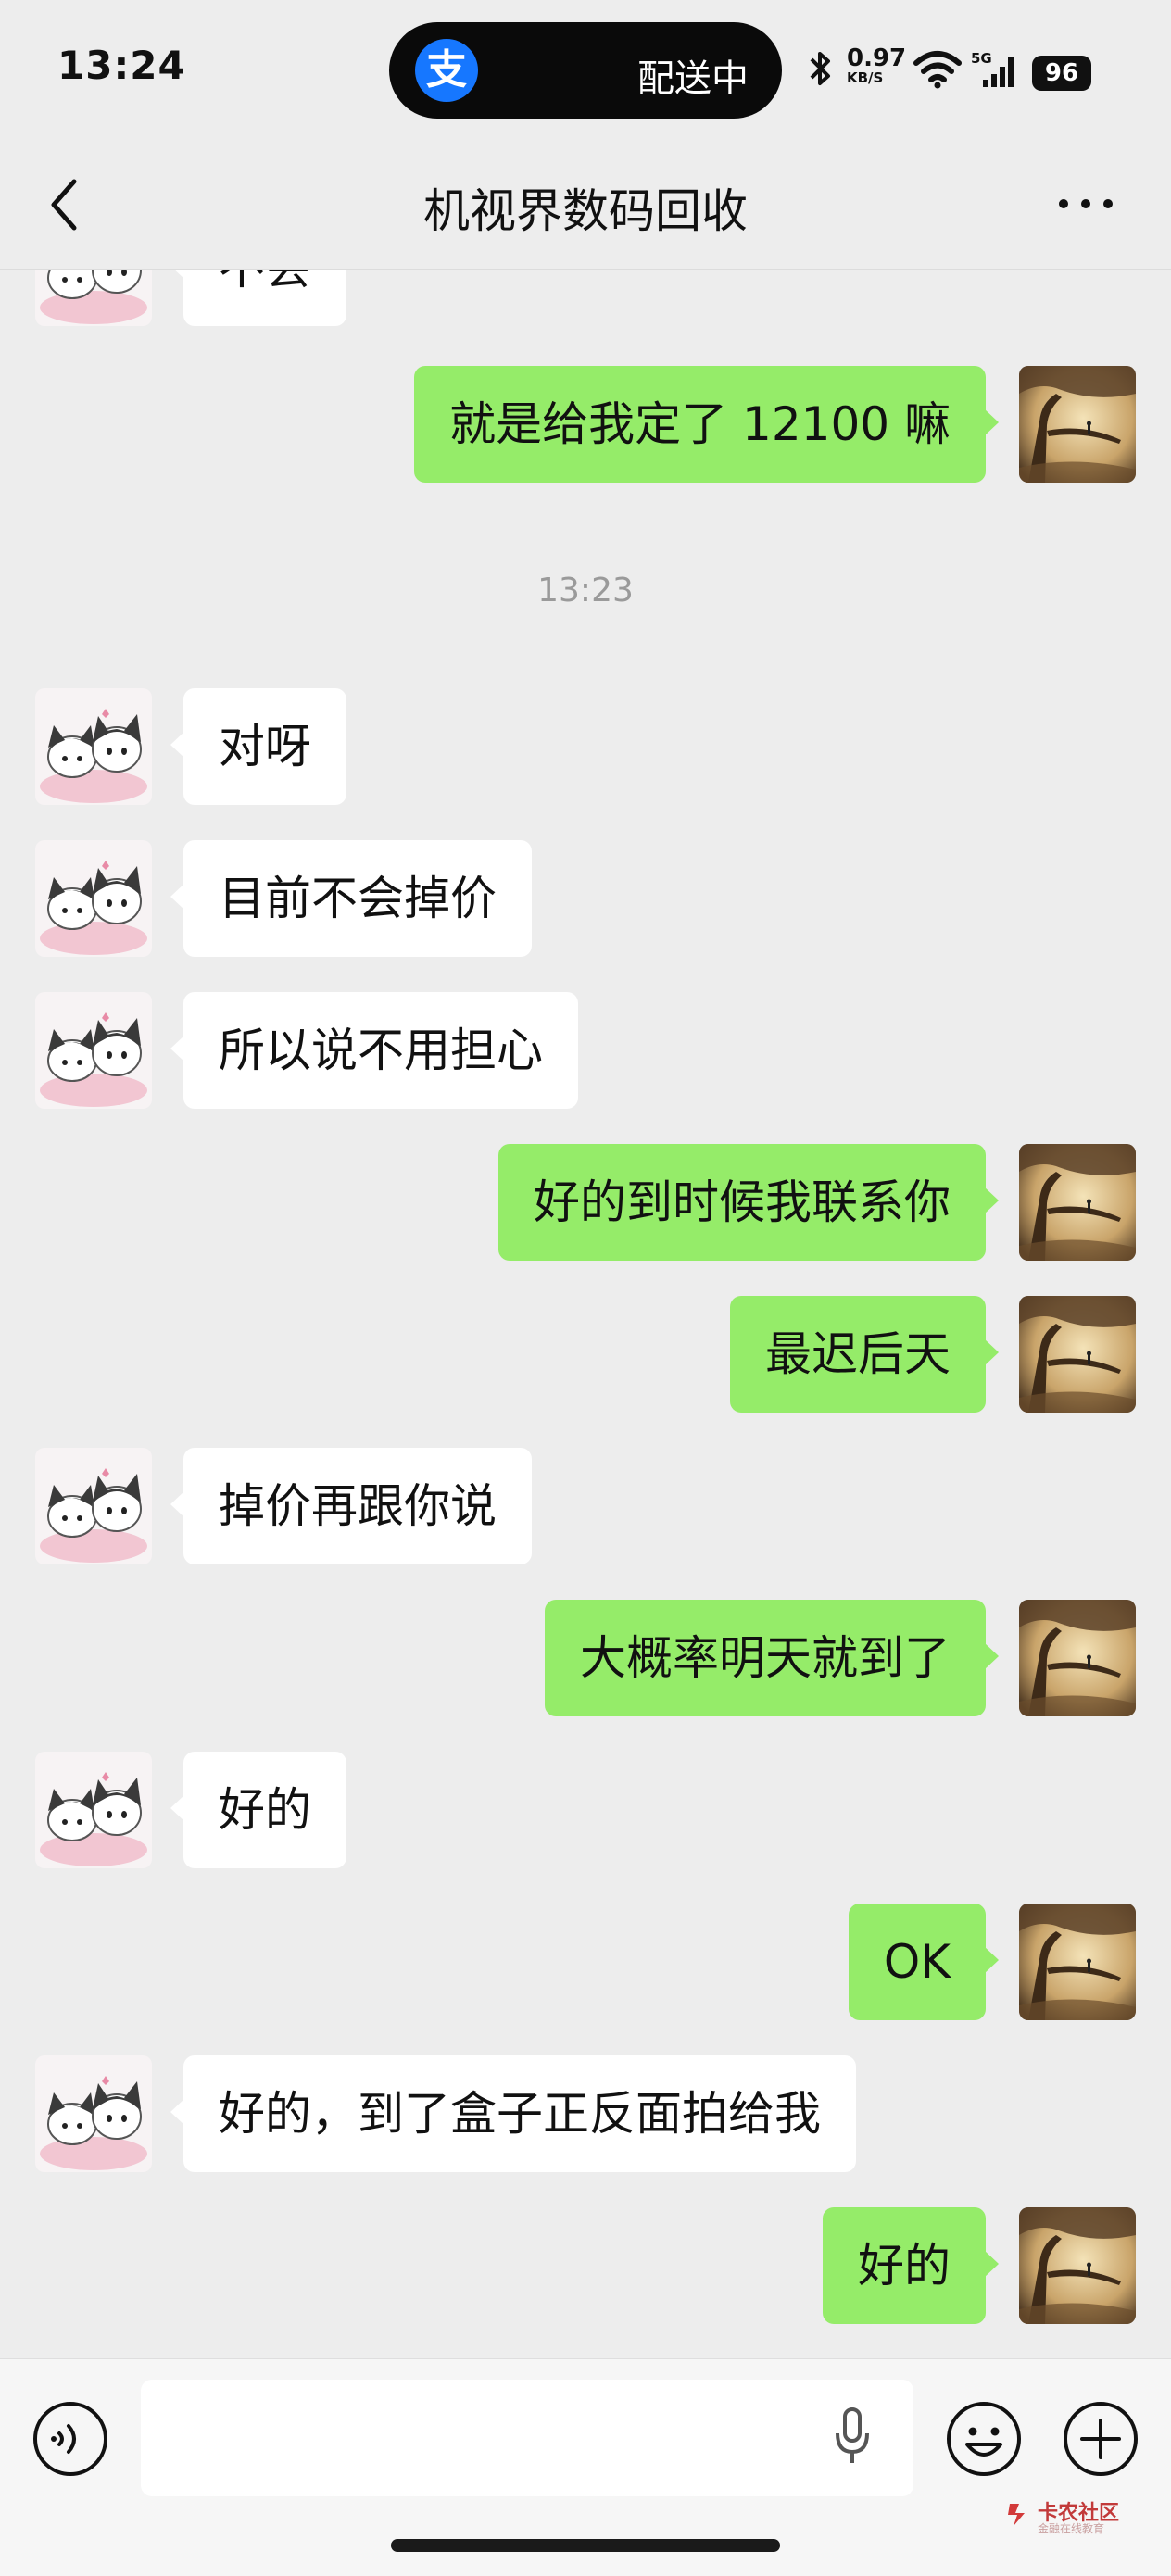 This screenshot has height=2576, width=1171. What do you see at coordinates (585, 1506) in the screenshot?
I see `message-row: 掉价再跟你说` at bounding box center [585, 1506].